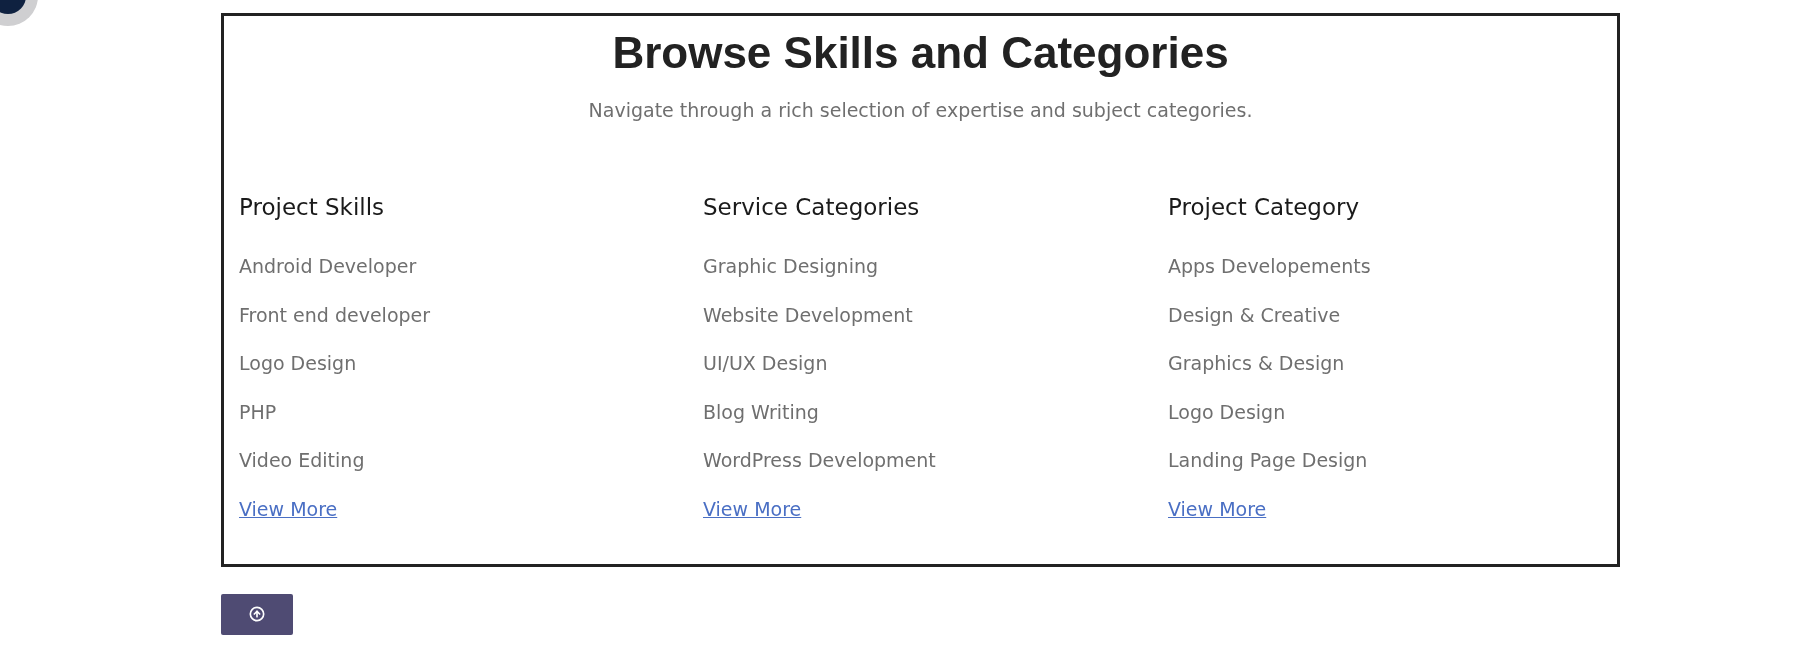  I want to click on category-link: WordPress Development, so click(819, 460).